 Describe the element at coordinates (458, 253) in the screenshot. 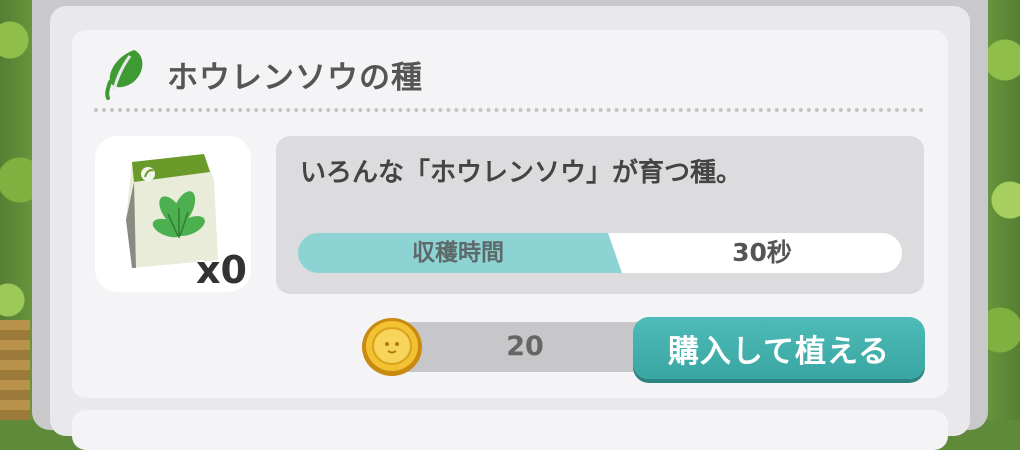

I see `harvest-time-label: 収穫時間` at that location.